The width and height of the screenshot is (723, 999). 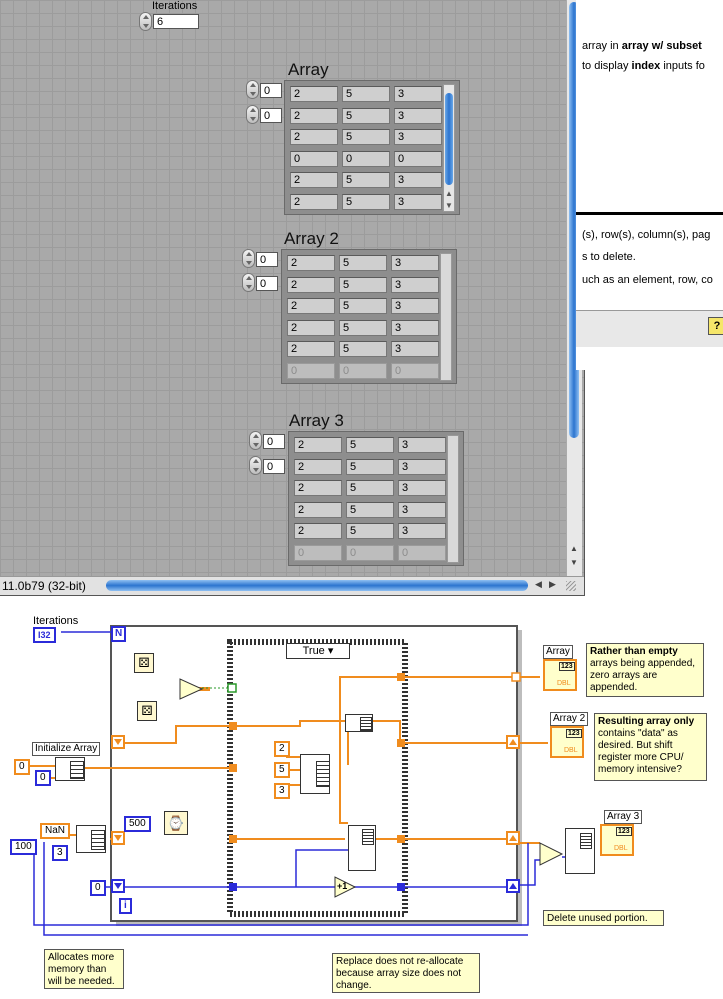 What do you see at coordinates (552, 584) in the screenshot?
I see `scroll-right-icon: ▶` at bounding box center [552, 584].